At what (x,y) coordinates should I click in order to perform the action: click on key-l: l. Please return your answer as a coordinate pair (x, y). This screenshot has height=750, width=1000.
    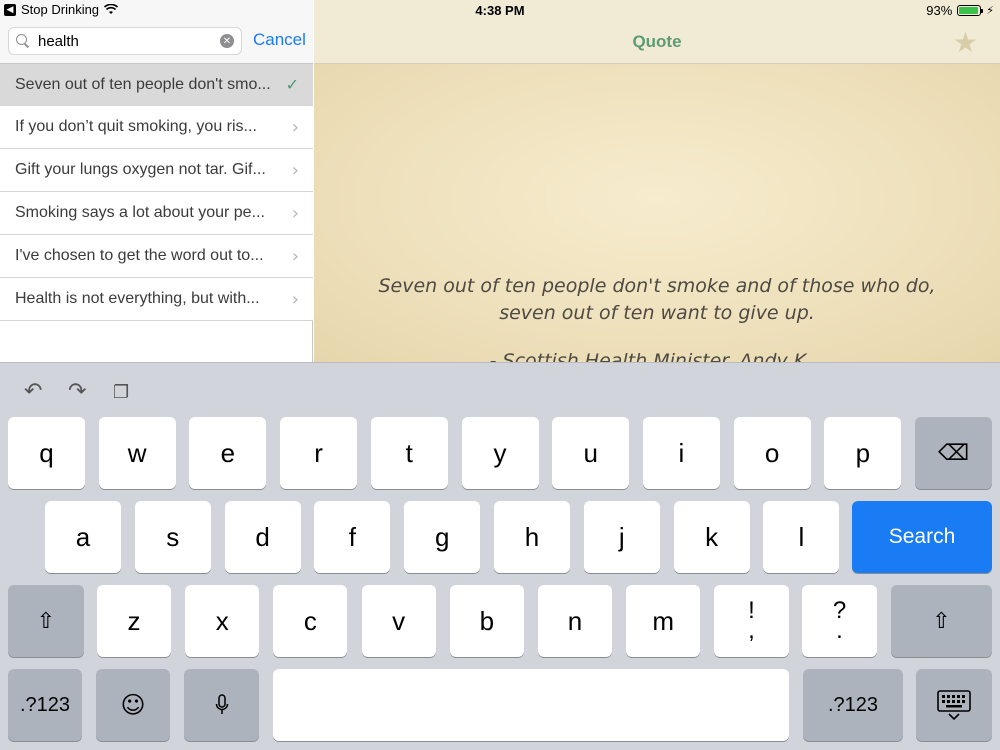
    Looking at the image, I should click on (801, 537).